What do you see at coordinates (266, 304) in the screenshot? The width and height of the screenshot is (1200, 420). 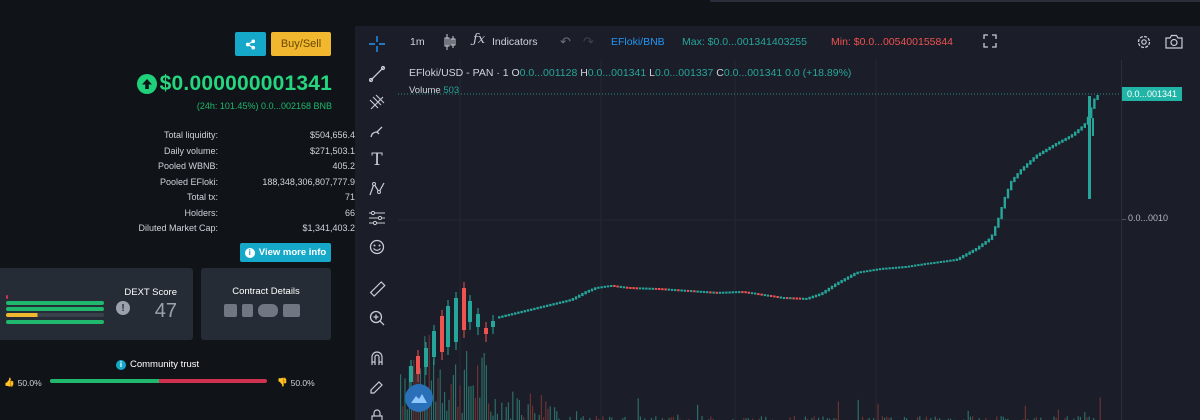 I see `contract-details-card: Contract Details` at bounding box center [266, 304].